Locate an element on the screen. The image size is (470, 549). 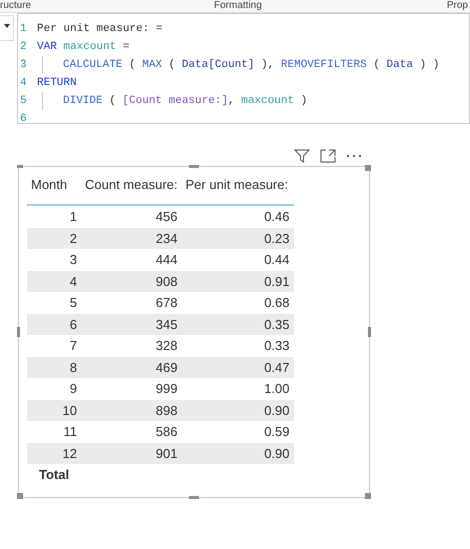
table-cell: 0.44 is located at coordinates (238, 259).